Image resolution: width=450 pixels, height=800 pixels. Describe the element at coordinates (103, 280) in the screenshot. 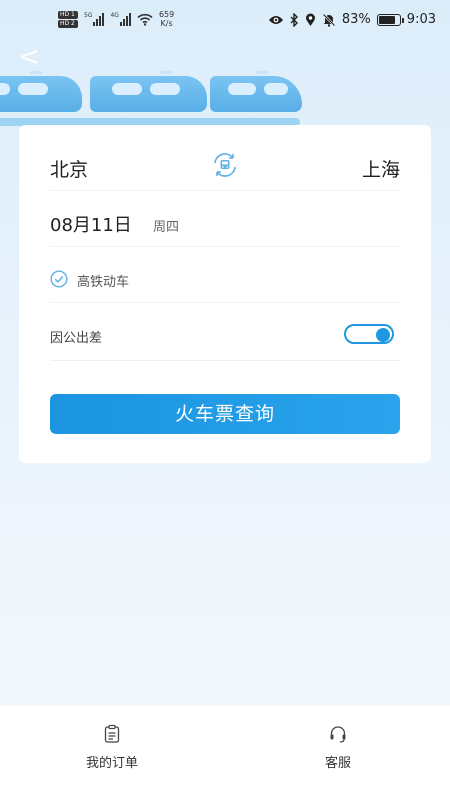

I see `train-type-label: 高铁动车` at that location.